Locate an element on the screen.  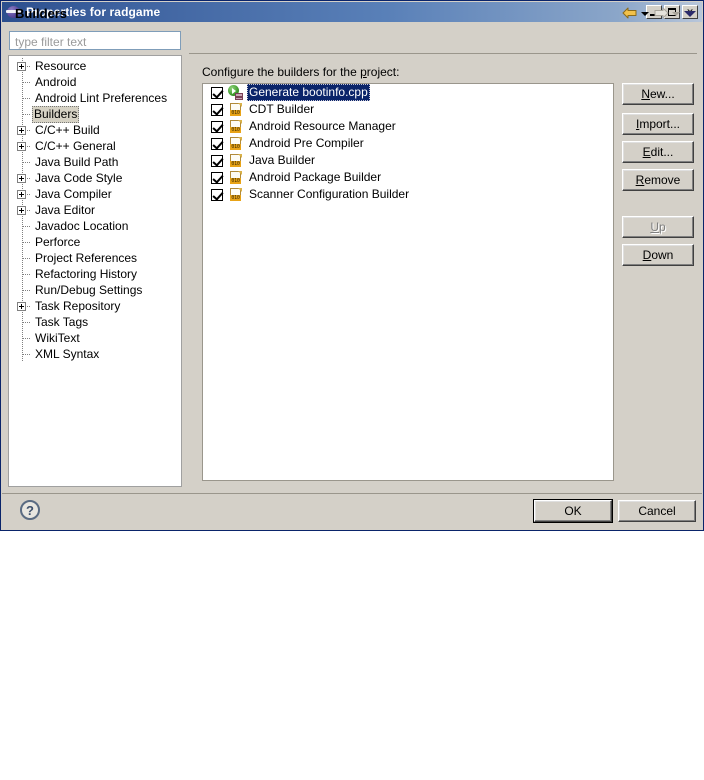
sidebar-item-label: Refactoring History is located at coordinates (86, 273).